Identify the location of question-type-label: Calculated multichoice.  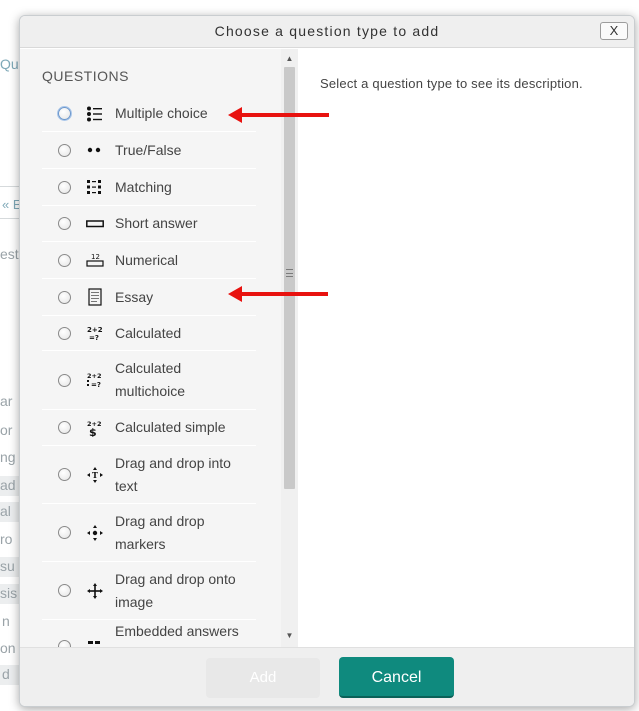
(150, 379).